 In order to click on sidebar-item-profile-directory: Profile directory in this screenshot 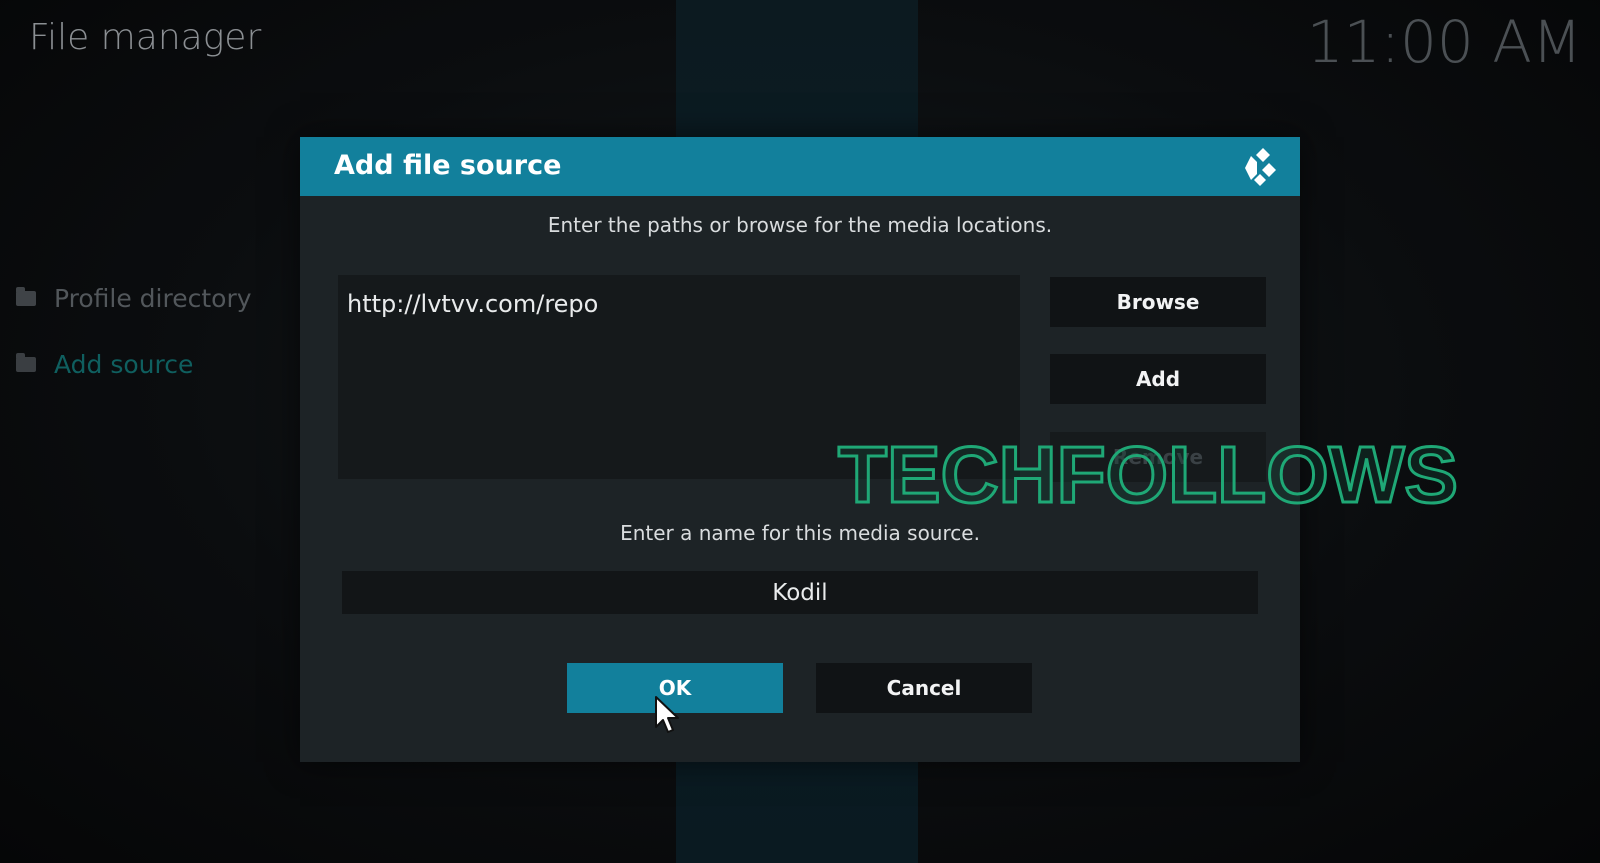, I will do `click(134, 298)`.